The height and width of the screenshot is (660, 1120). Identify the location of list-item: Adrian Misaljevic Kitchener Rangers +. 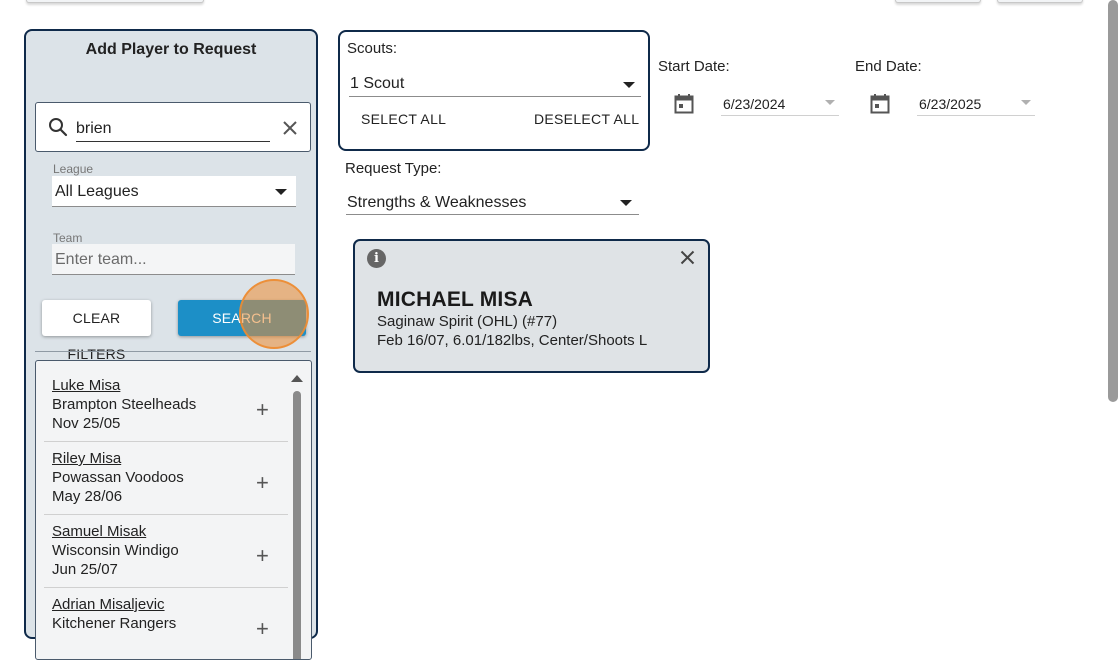
(166, 623).